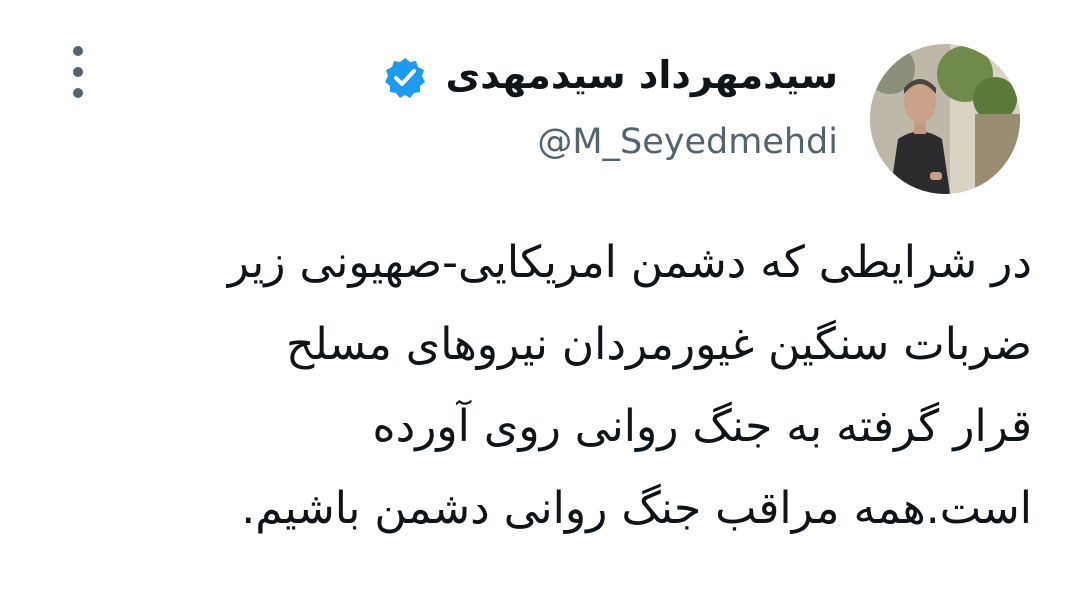 The width and height of the screenshot is (1080, 603). I want to click on author-display-name: سیدمهرداد سیدمهدی, so click(641, 75).